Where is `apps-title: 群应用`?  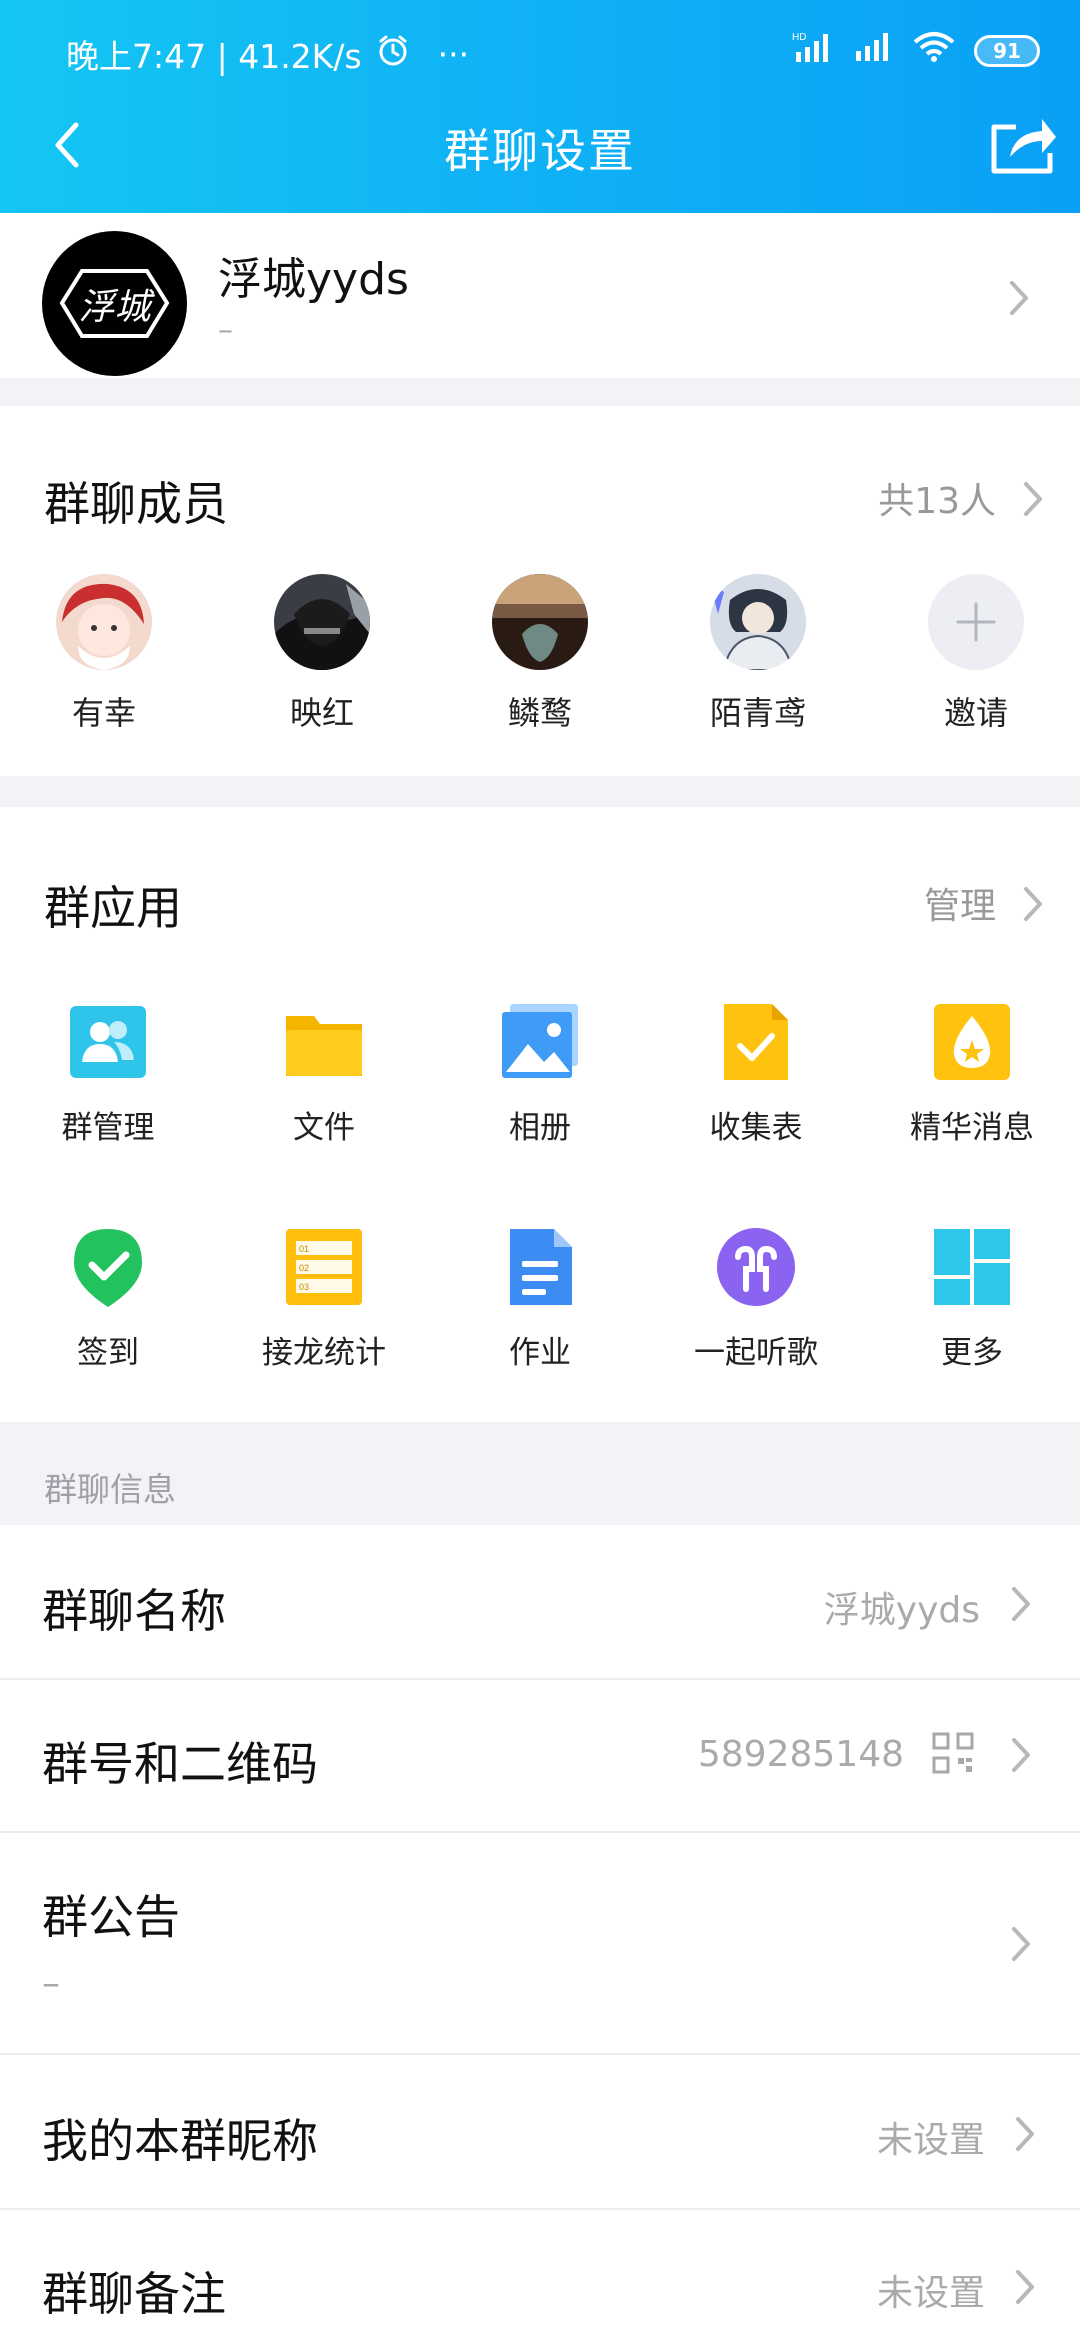
apps-title: 群应用 is located at coordinates (113, 908).